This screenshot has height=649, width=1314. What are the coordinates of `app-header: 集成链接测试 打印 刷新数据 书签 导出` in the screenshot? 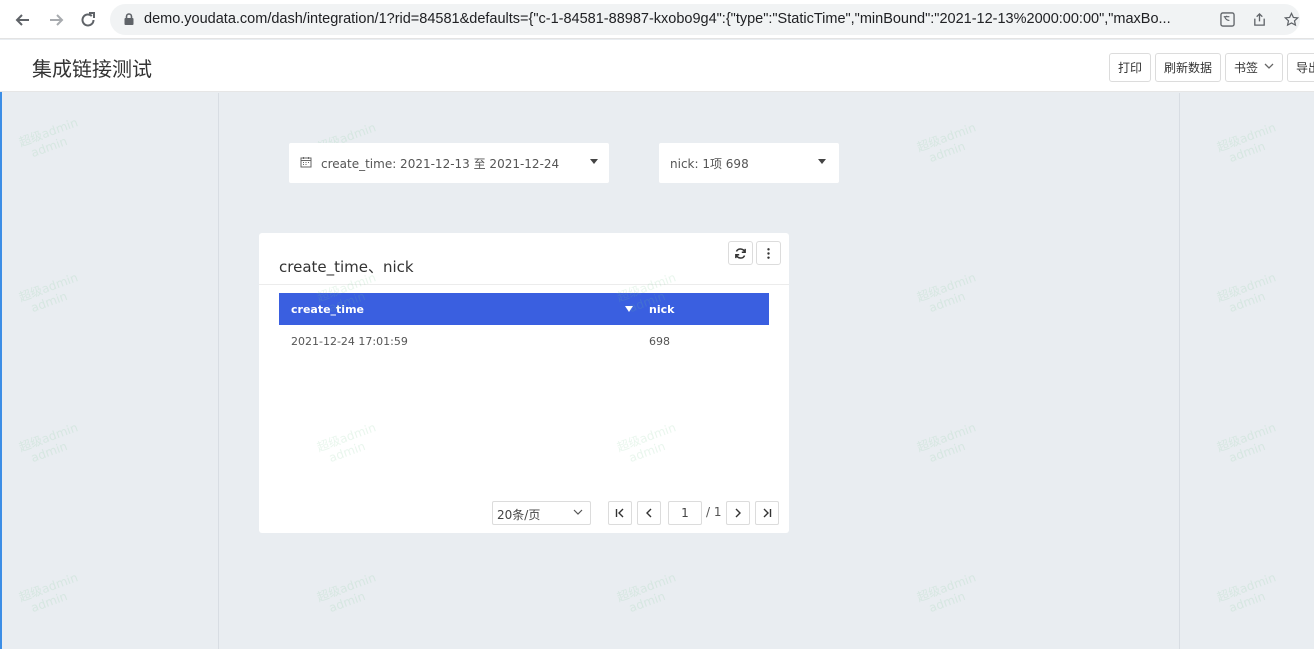 It's located at (657, 66).